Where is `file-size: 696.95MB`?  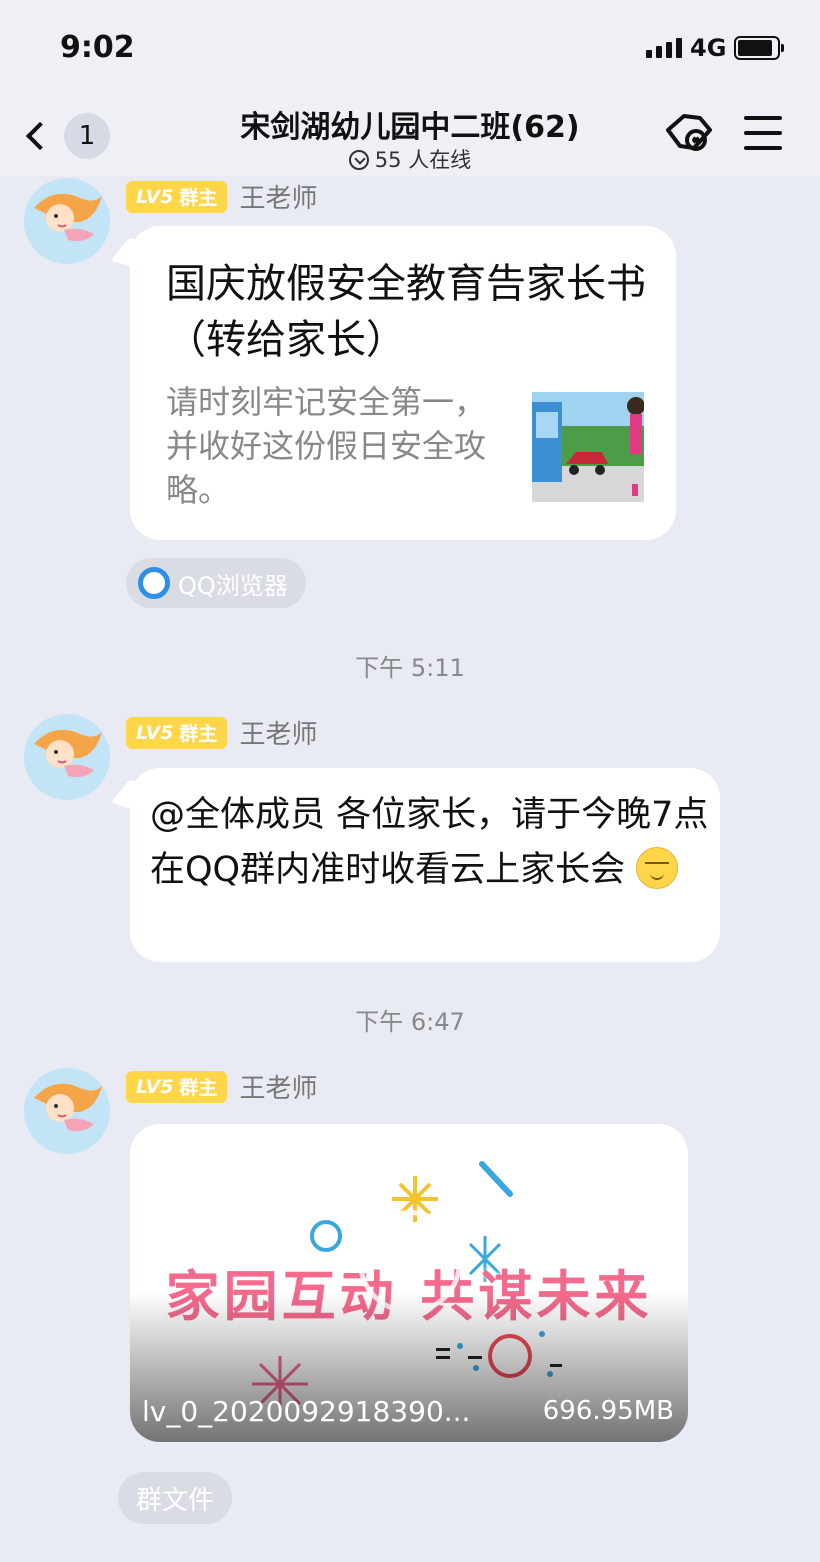
file-size: 696.95MB is located at coordinates (608, 1411).